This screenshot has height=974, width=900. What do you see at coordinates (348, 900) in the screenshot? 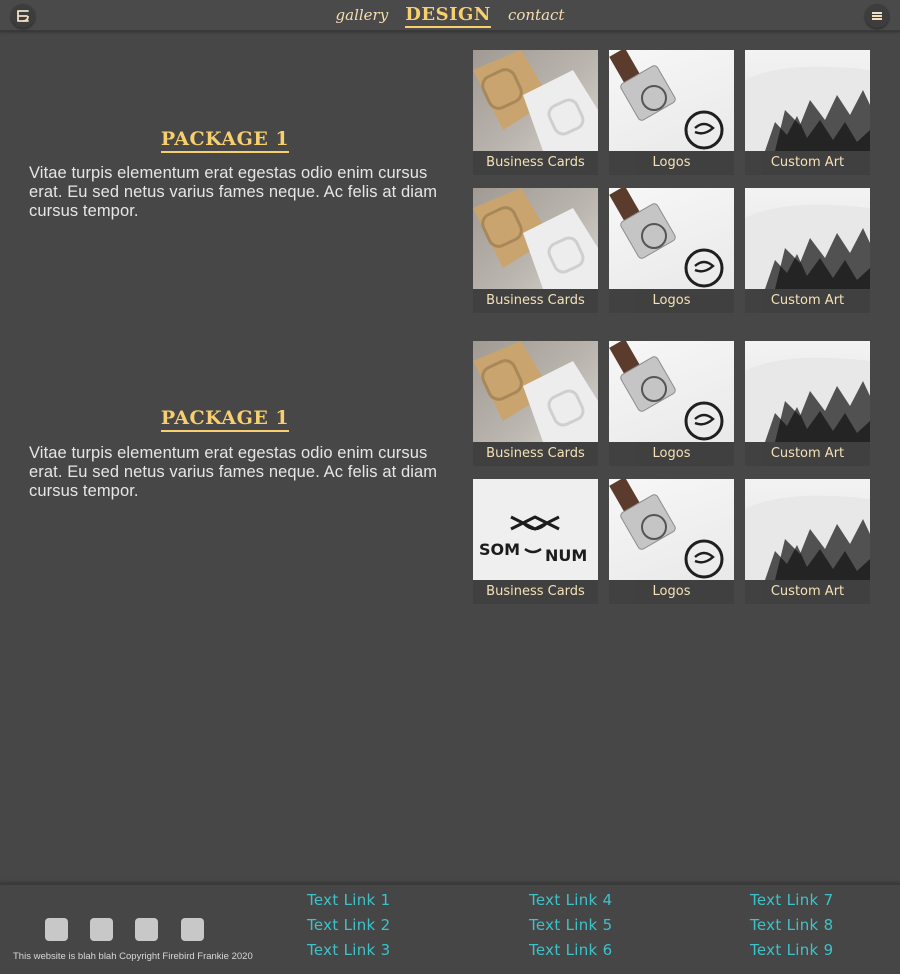
I see `footer-link: Text Link 1` at bounding box center [348, 900].